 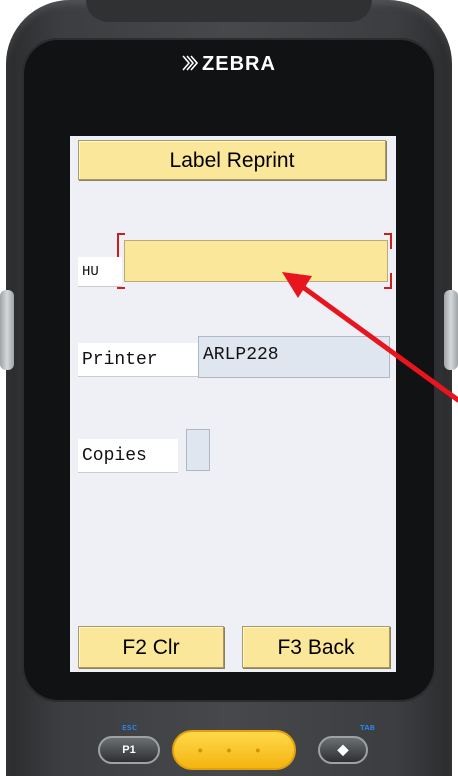 What do you see at coordinates (367, 728) in the screenshot?
I see `tab-label: TAB` at bounding box center [367, 728].